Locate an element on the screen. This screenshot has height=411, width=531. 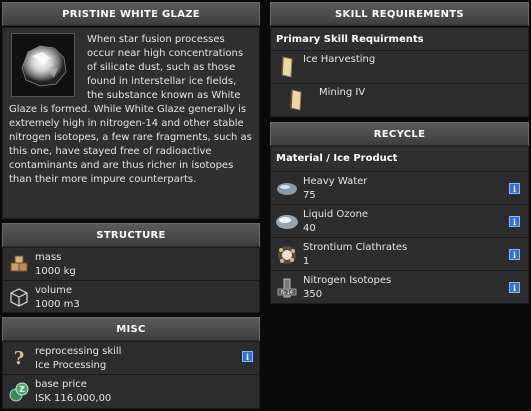
structure-panel: mass 1000 kg volume 1000 m3 is located at coordinates (131, 280).